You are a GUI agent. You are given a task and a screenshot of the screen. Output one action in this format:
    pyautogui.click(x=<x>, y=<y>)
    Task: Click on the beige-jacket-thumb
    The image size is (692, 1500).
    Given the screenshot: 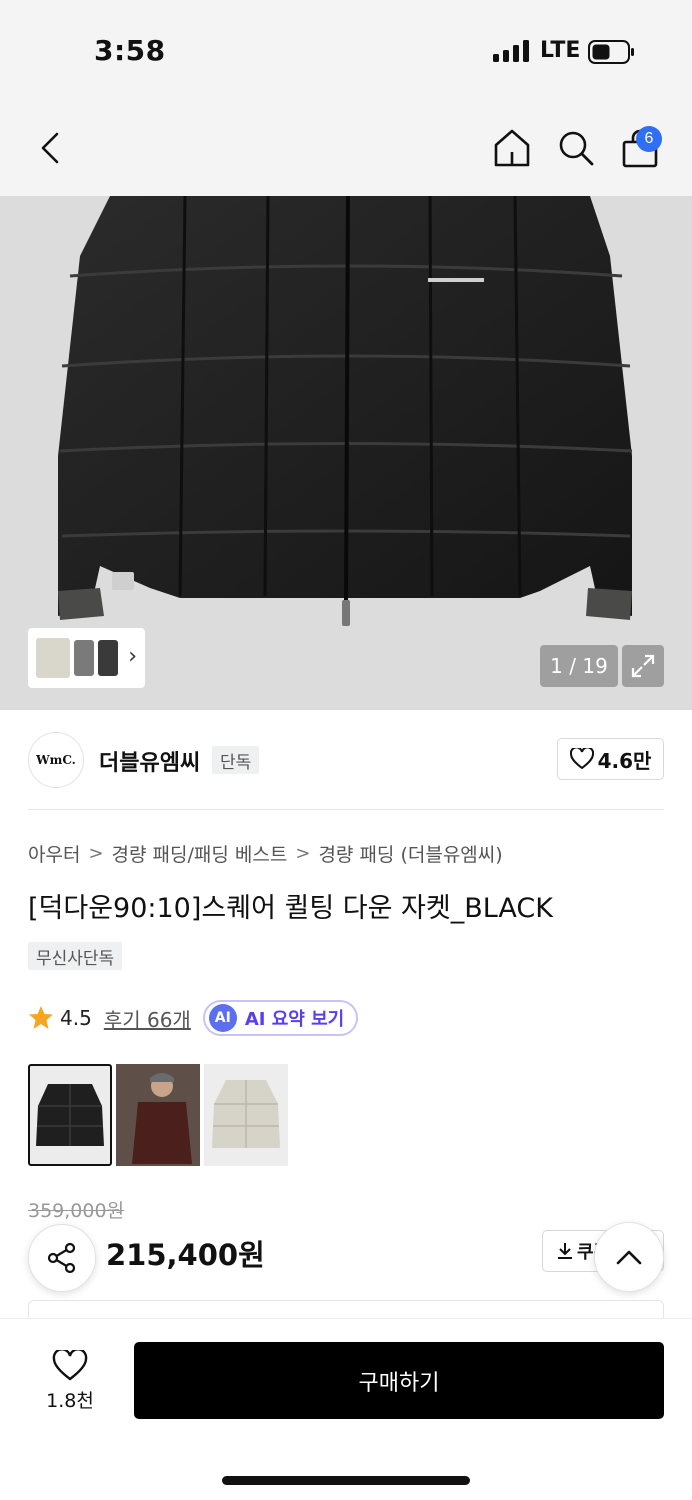 What is the action you would take?
    pyautogui.click(x=246, y=1114)
    